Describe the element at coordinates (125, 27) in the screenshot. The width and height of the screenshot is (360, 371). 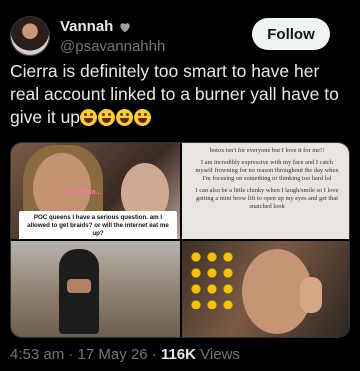
I see `heart-icon` at that location.